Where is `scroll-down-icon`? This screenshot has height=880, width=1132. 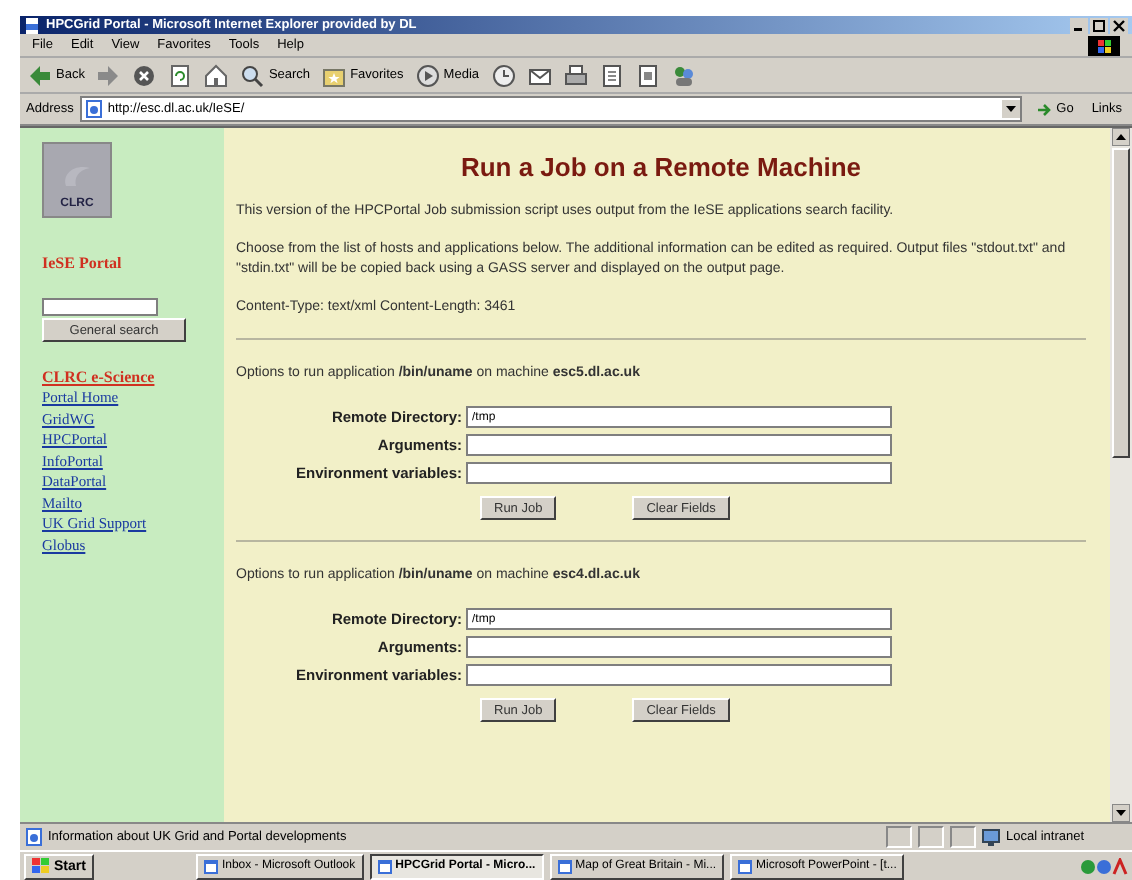
scroll-down-icon is located at coordinates (1121, 813).